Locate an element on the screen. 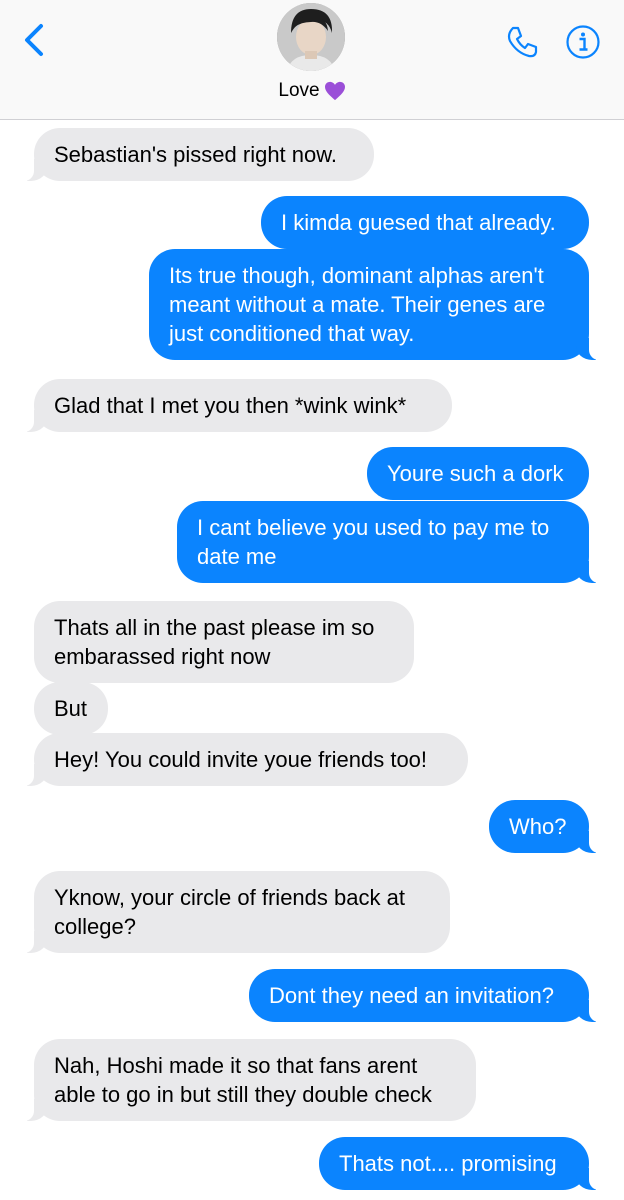 The height and width of the screenshot is (1200, 624). contact-photo-icon is located at coordinates (311, 37).